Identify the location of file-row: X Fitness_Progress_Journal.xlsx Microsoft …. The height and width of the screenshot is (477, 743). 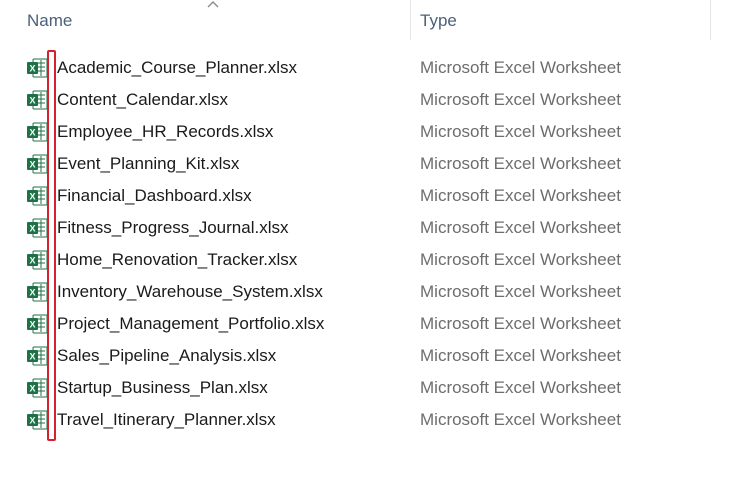
(371, 228).